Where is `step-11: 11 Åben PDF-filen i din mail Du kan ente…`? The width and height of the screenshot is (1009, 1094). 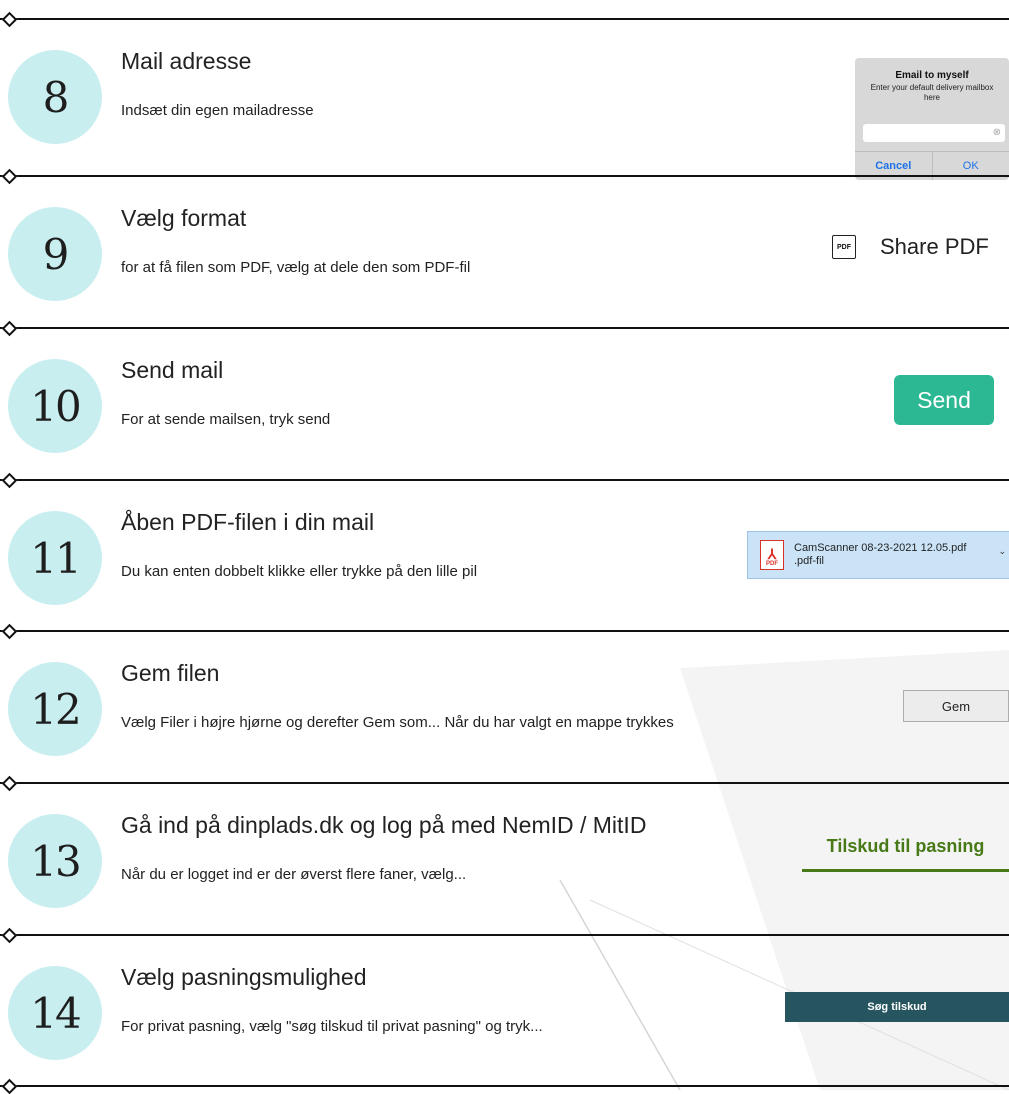 step-11: 11 Åben PDF-filen i din mail Du kan ente… is located at coordinates (504, 556).